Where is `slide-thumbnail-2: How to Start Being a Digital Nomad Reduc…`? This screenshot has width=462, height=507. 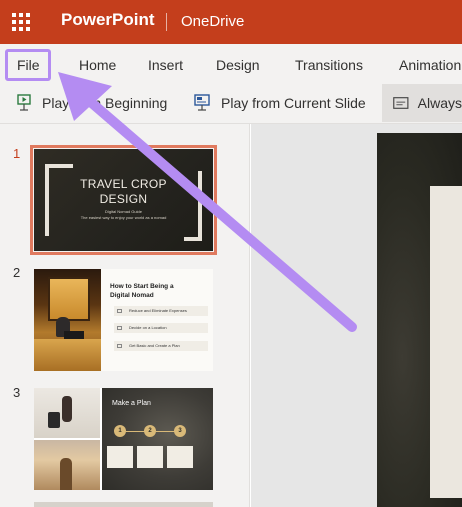
slide-thumbnail-2: How to Start Being a Digital Nomad Reduc… is located at coordinates (123, 320).